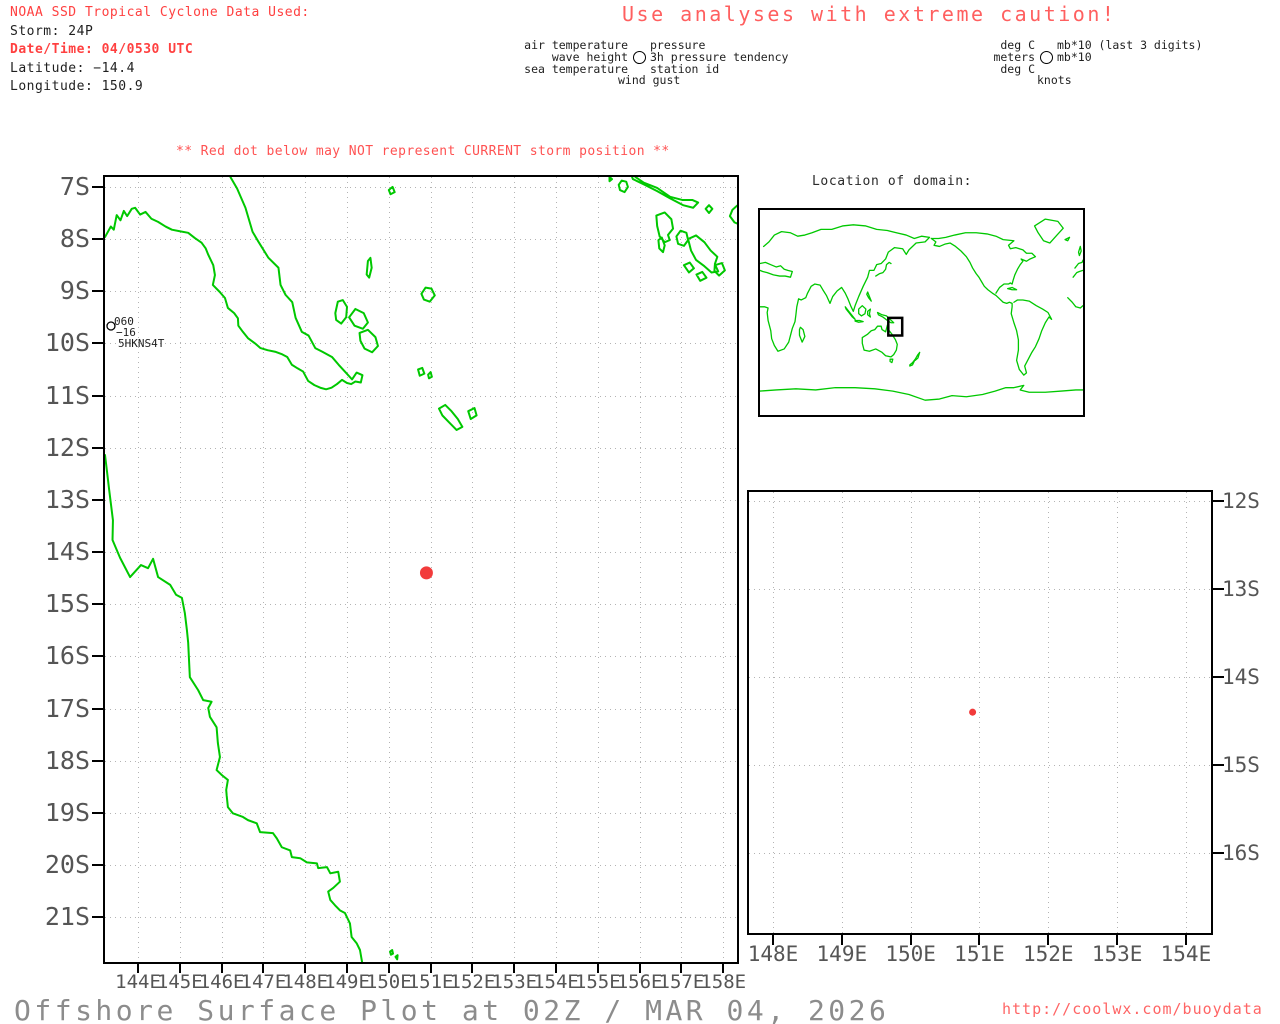 The image size is (1280, 1024). Describe the element at coordinates (160, 12) in the screenshot. I see `noaa-data-line: NOAA SSD Tropical Cyclone Data Used:` at that location.